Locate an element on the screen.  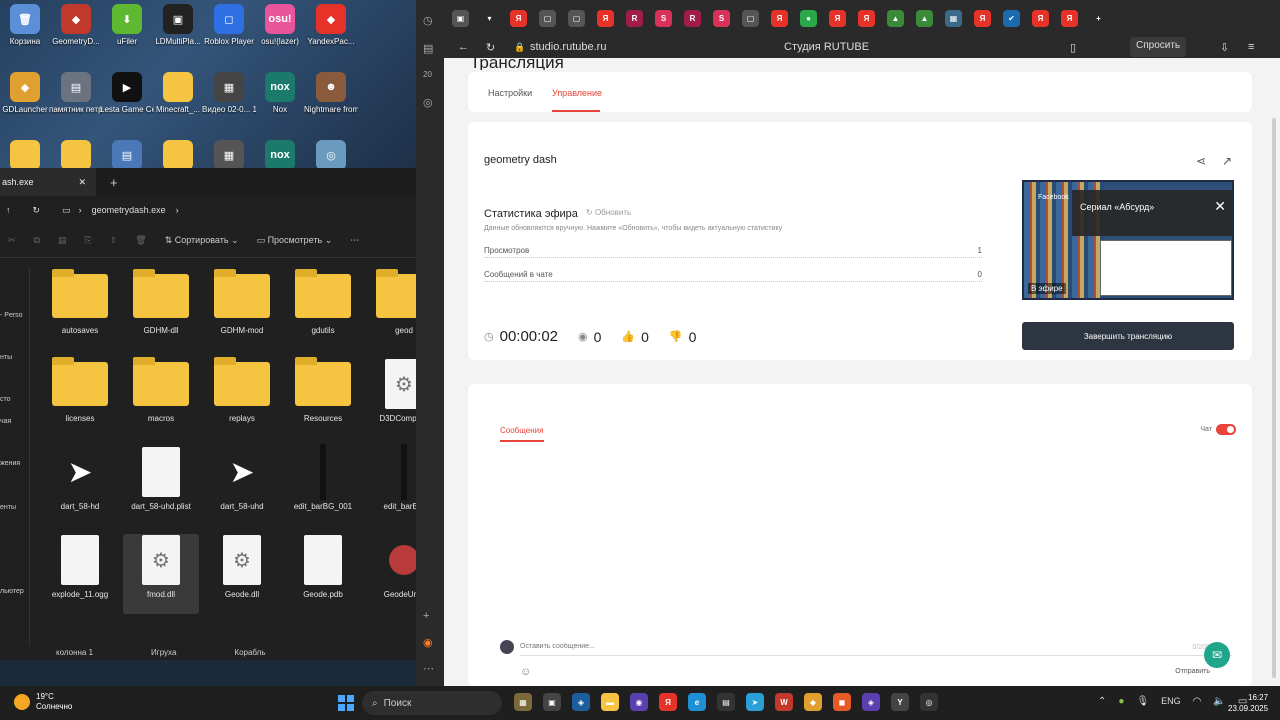
share-icon: ⇪ is located at coordinates (114, 240).